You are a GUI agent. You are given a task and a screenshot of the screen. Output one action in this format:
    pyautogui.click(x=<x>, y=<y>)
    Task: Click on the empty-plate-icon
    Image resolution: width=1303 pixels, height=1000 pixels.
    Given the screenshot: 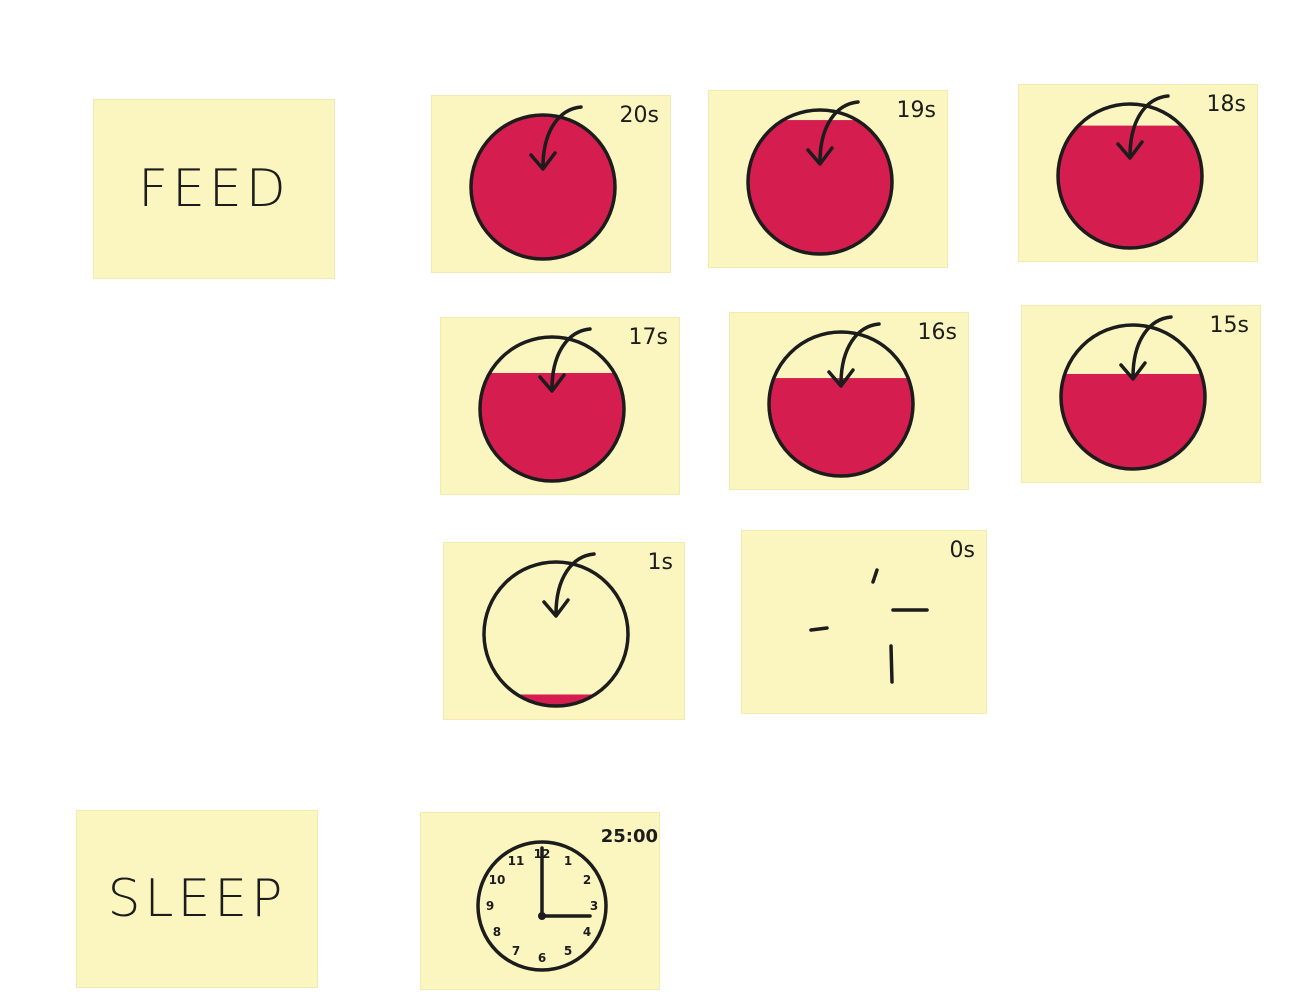 What is the action you would take?
    pyautogui.click(x=869, y=626)
    